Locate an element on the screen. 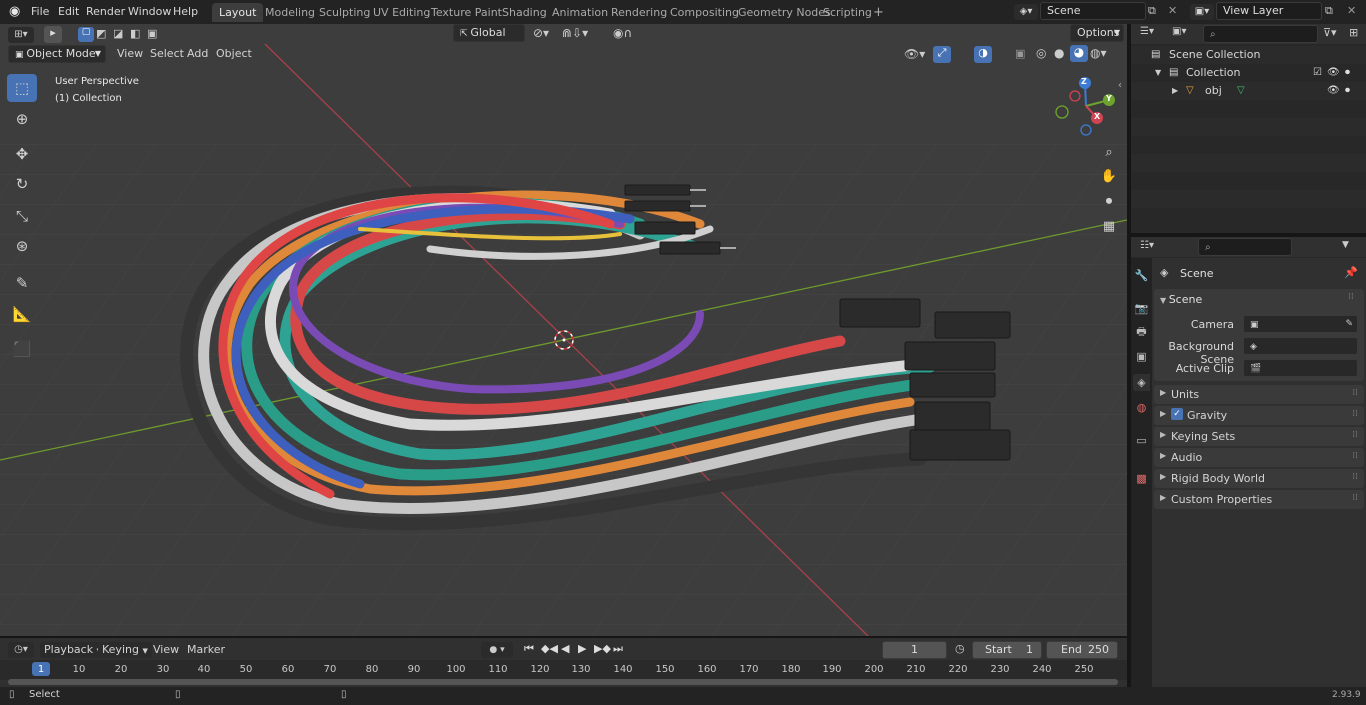 This screenshot has height=705, width=1366. scene-panel-header: ▼ Scene is located at coordinates (1181, 299).